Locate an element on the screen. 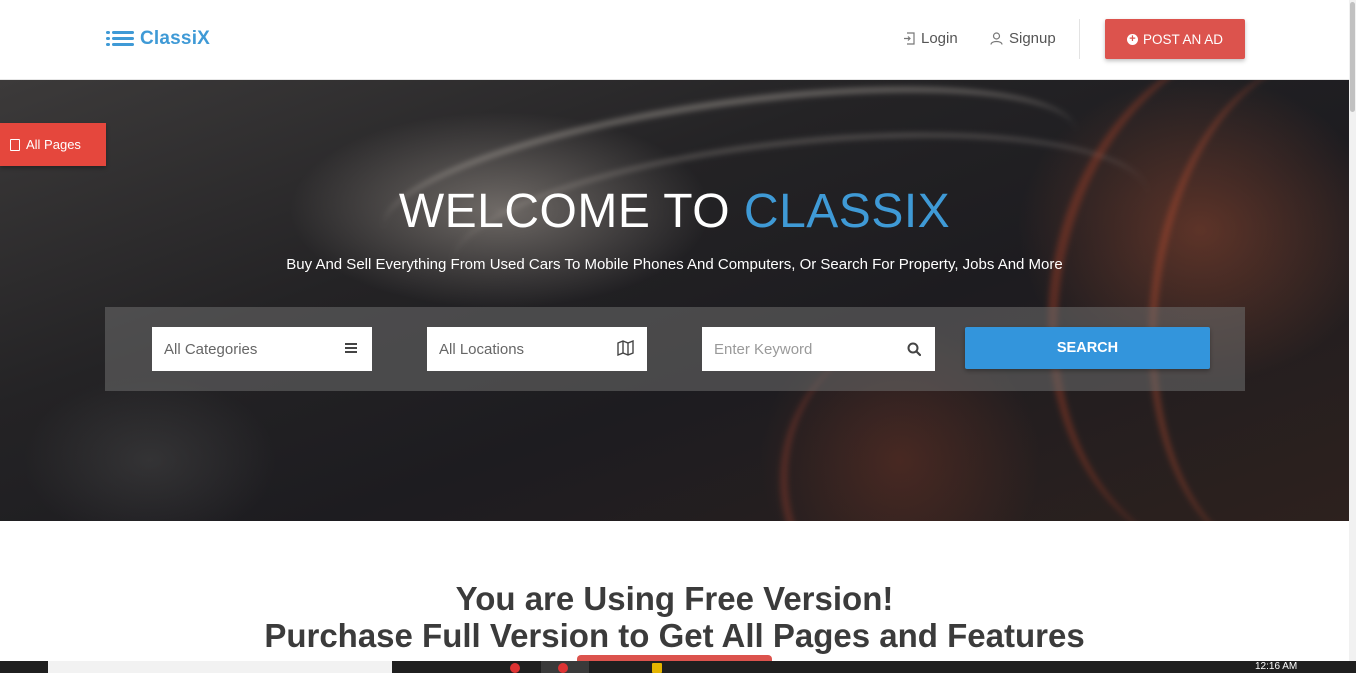 This screenshot has height=673, width=1356. map-icon is located at coordinates (625, 348).